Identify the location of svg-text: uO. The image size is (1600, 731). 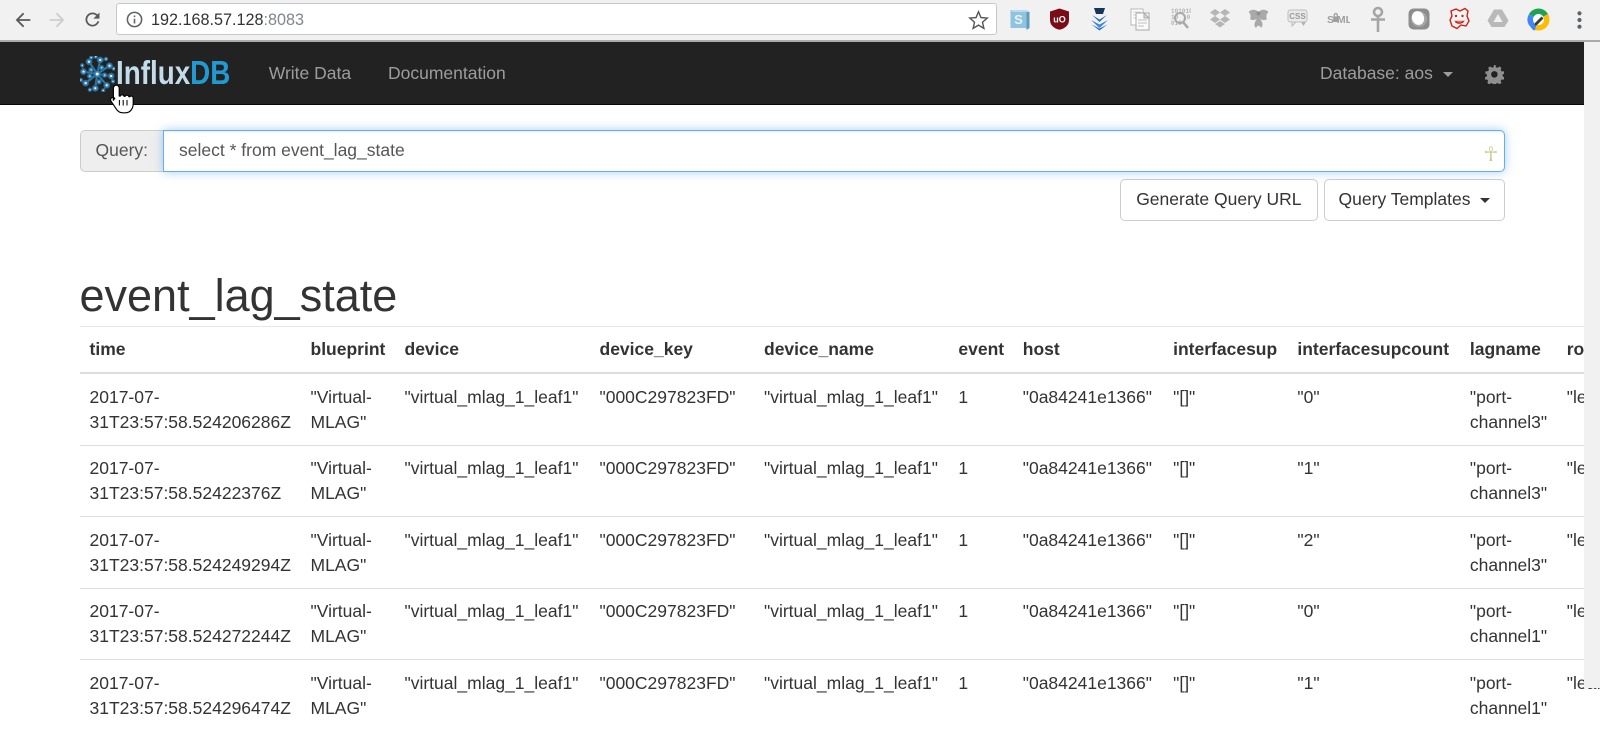
(1059, 20).